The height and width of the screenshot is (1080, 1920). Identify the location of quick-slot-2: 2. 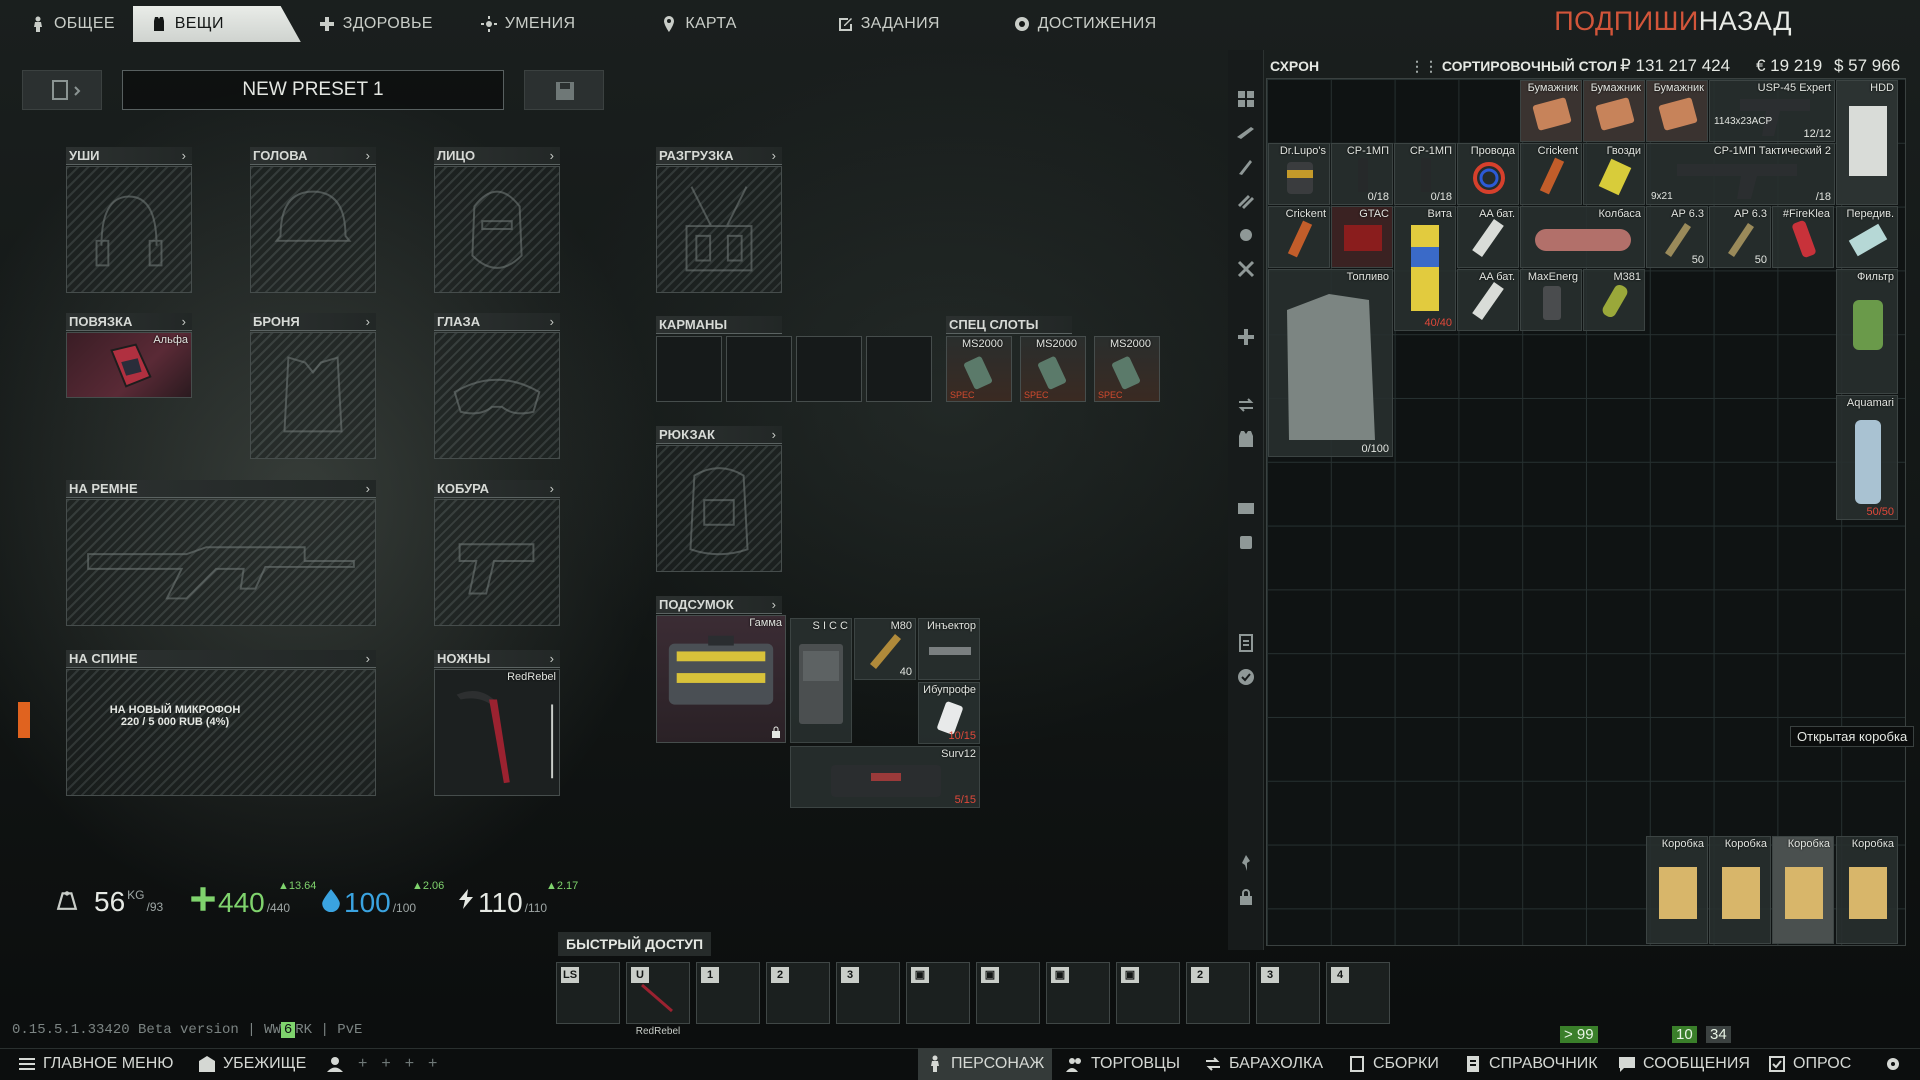
(798, 993).